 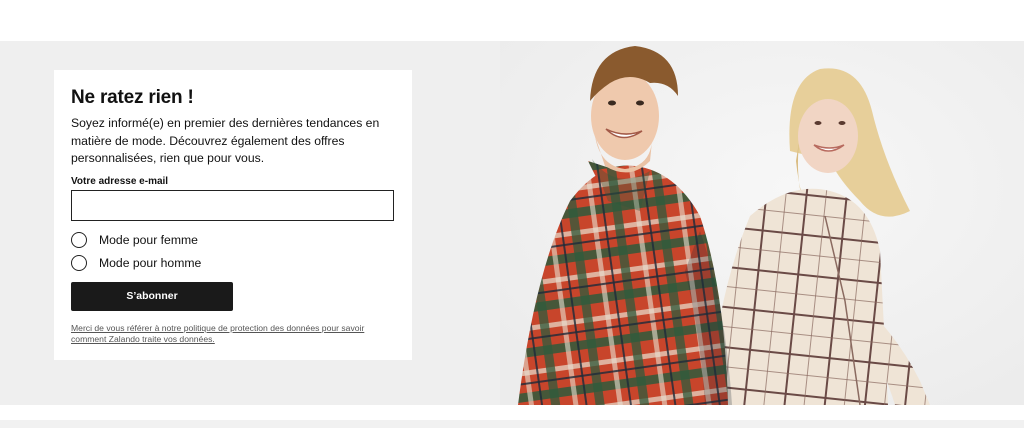 I want to click on email-field, so click(x=232, y=205).